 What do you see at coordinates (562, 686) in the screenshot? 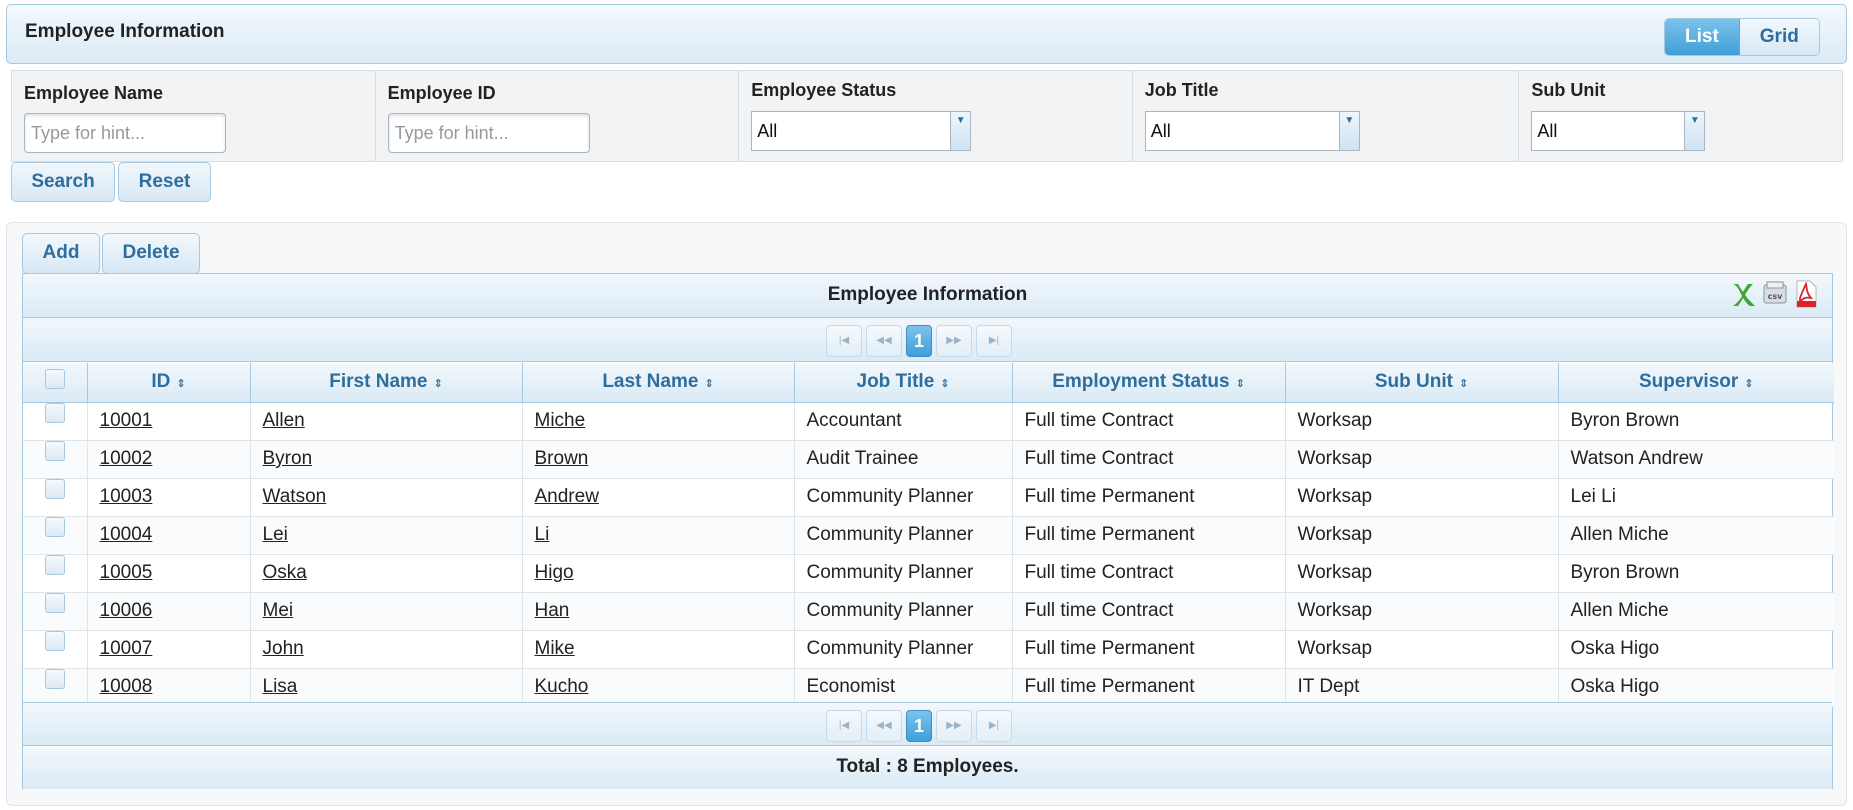
I see `cell-last-name-link: Kucho` at bounding box center [562, 686].